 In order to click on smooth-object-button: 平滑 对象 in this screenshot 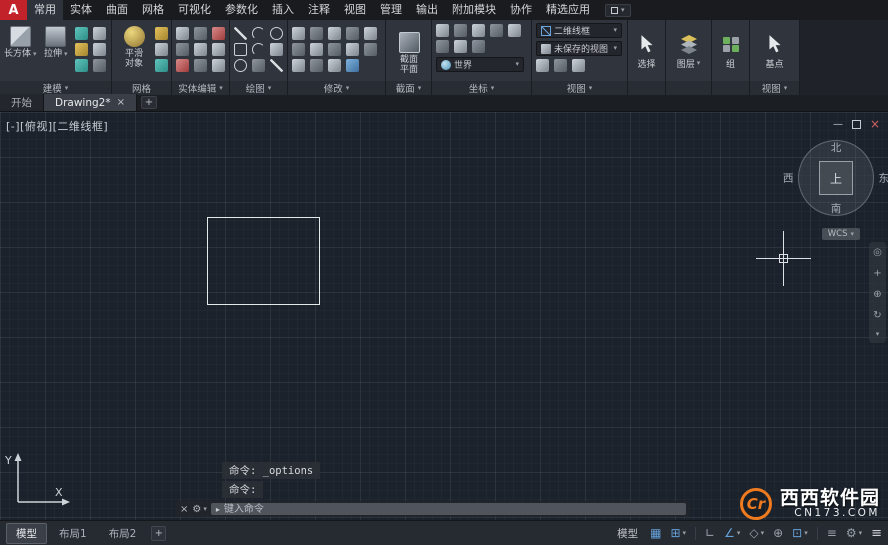, I will do `click(134, 46)`.